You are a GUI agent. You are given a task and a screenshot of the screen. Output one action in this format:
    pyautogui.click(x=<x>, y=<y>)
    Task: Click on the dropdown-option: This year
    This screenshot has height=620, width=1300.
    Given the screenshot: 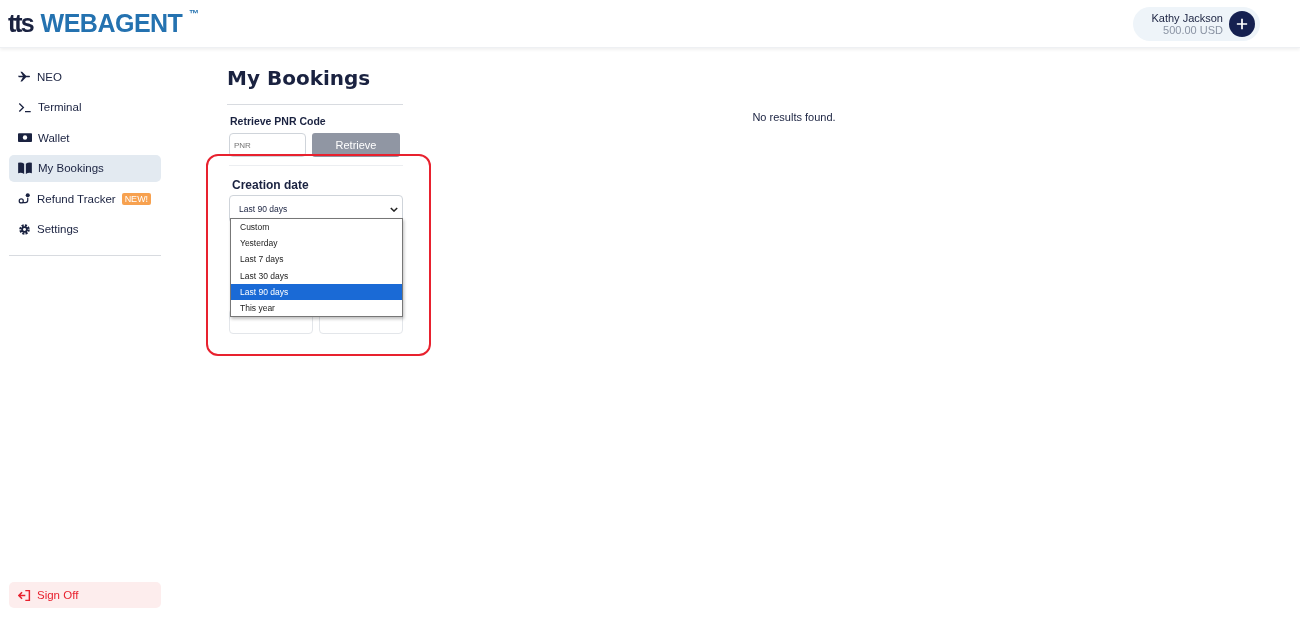 What is the action you would take?
    pyautogui.click(x=316, y=308)
    